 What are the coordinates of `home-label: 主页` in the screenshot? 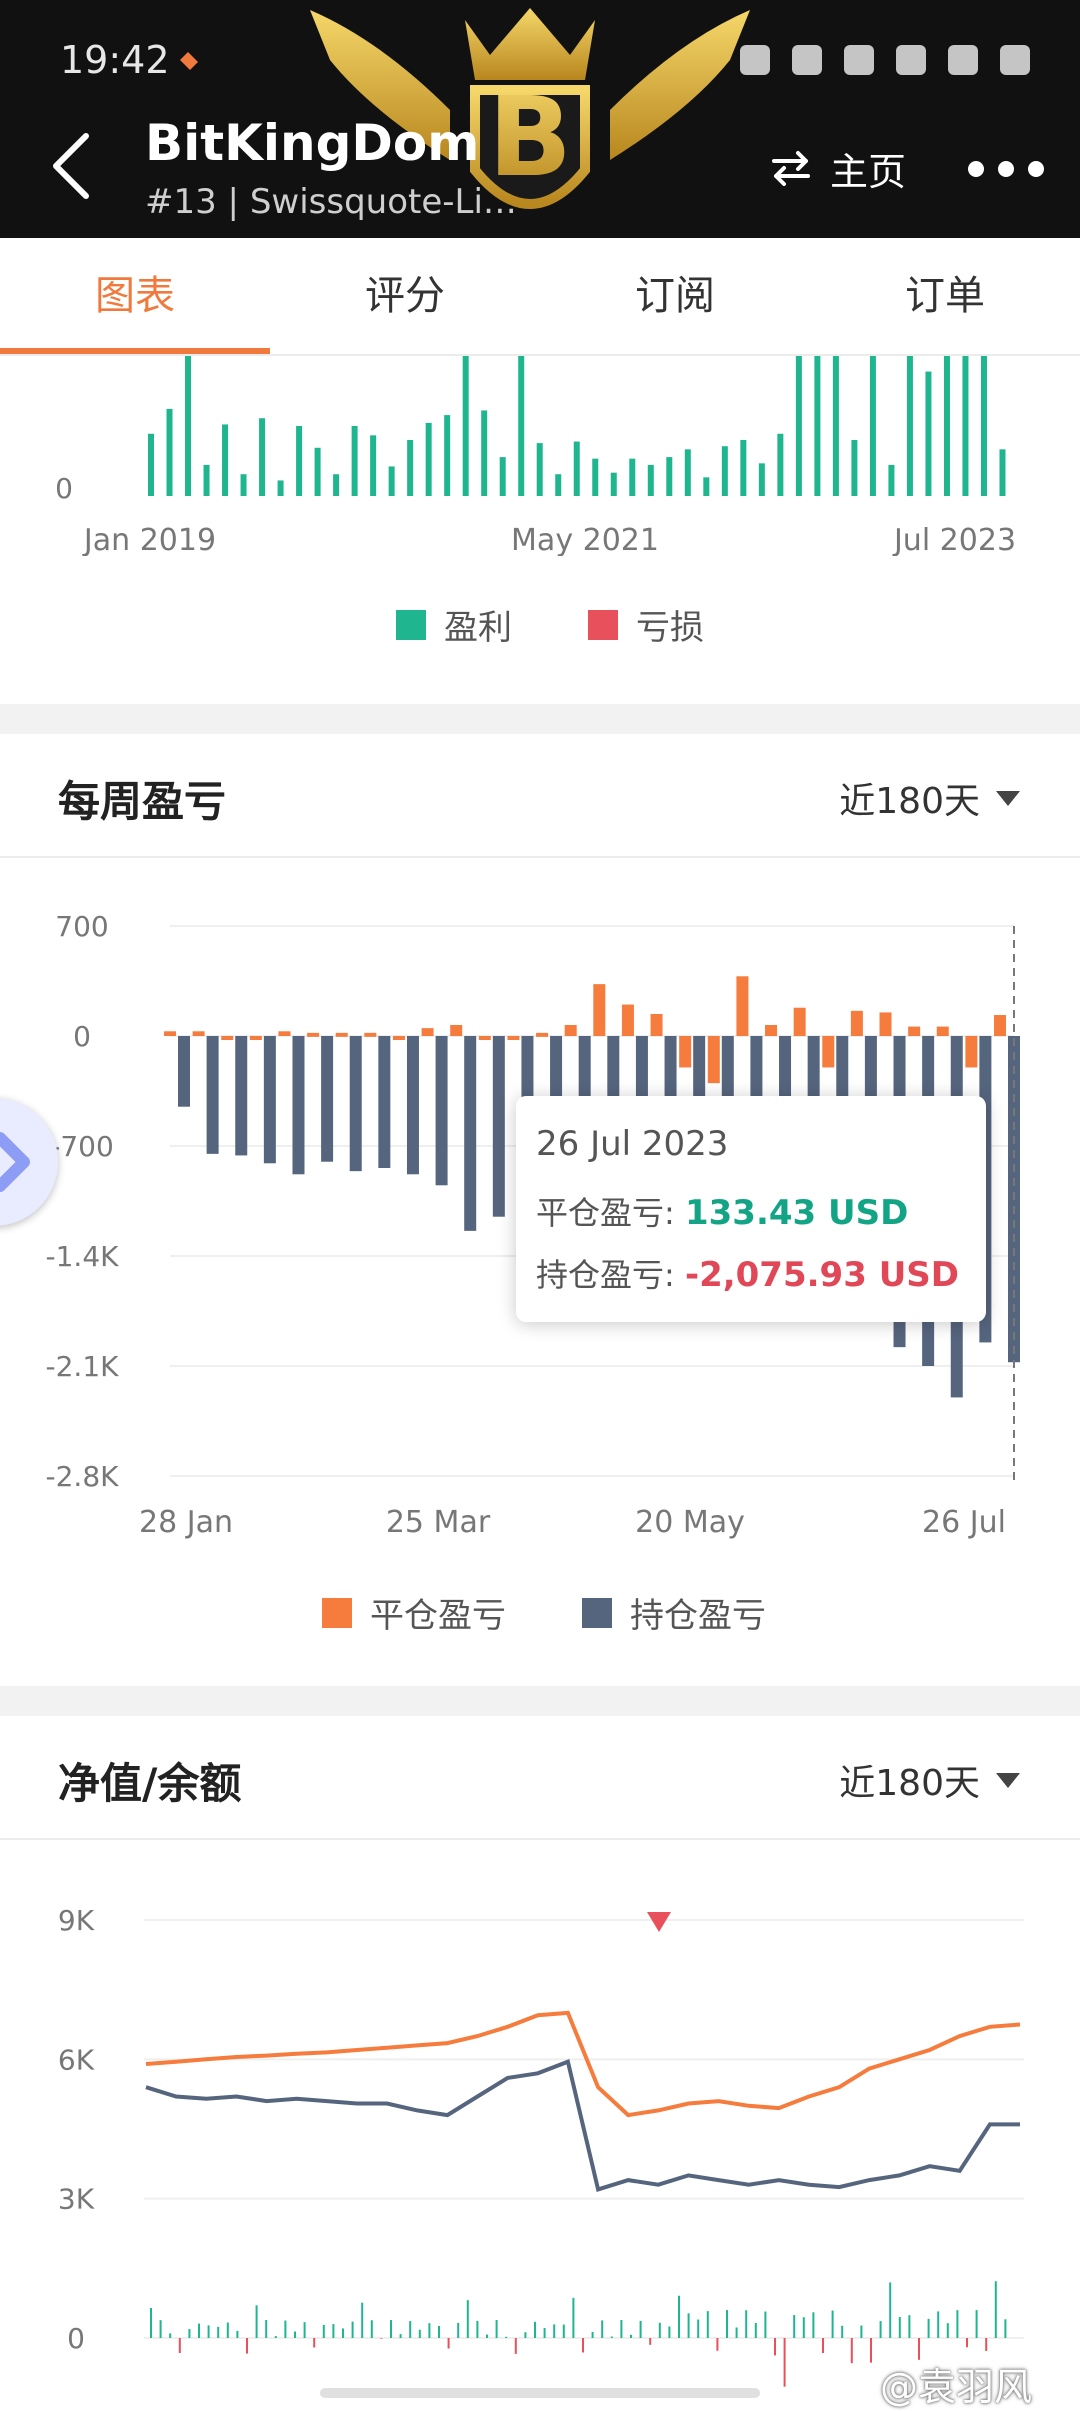 It's located at (868, 171).